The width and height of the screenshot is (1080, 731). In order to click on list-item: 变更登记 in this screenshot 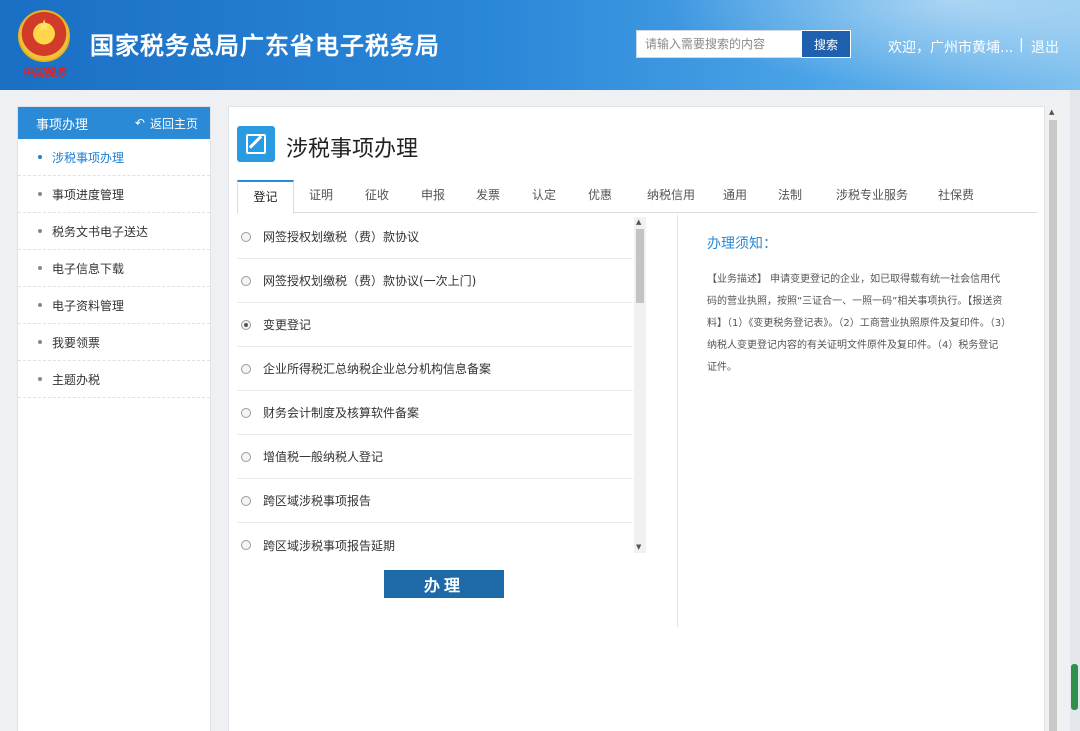, I will do `click(435, 325)`.